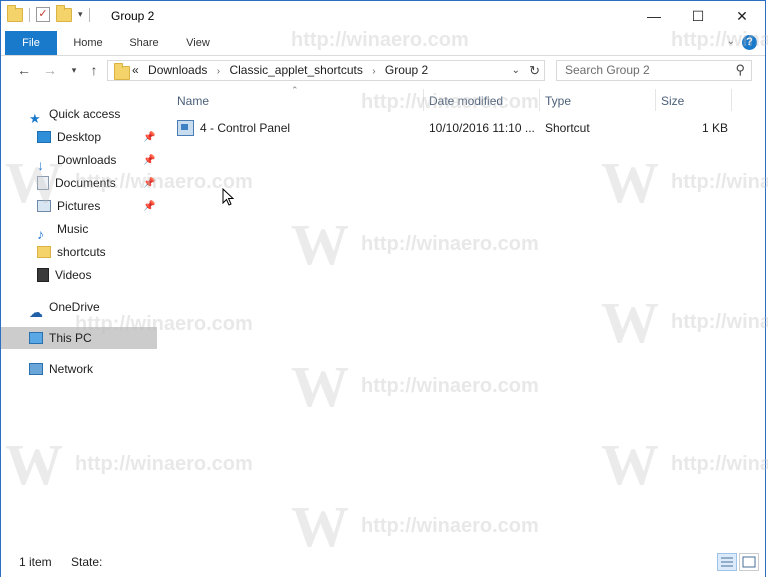 The image size is (768, 579). I want to click on large-icons-view-button, so click(749, 562).